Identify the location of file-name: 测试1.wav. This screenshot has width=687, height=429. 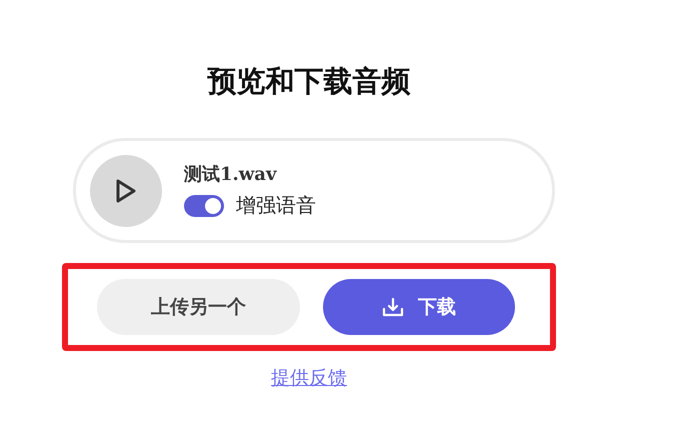
(231, 174).